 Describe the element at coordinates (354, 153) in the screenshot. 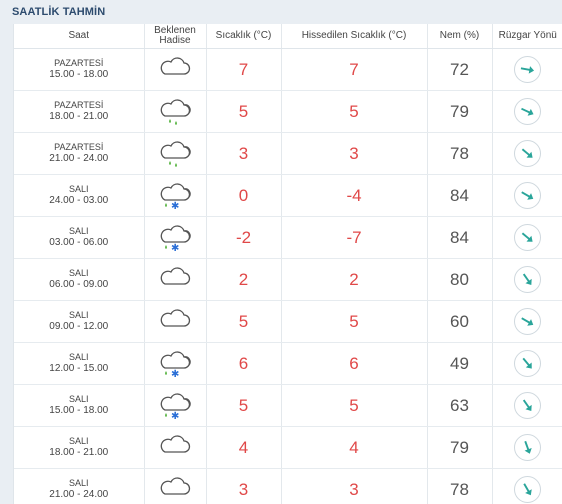

I see `feels-like-cell: 3` at that location.